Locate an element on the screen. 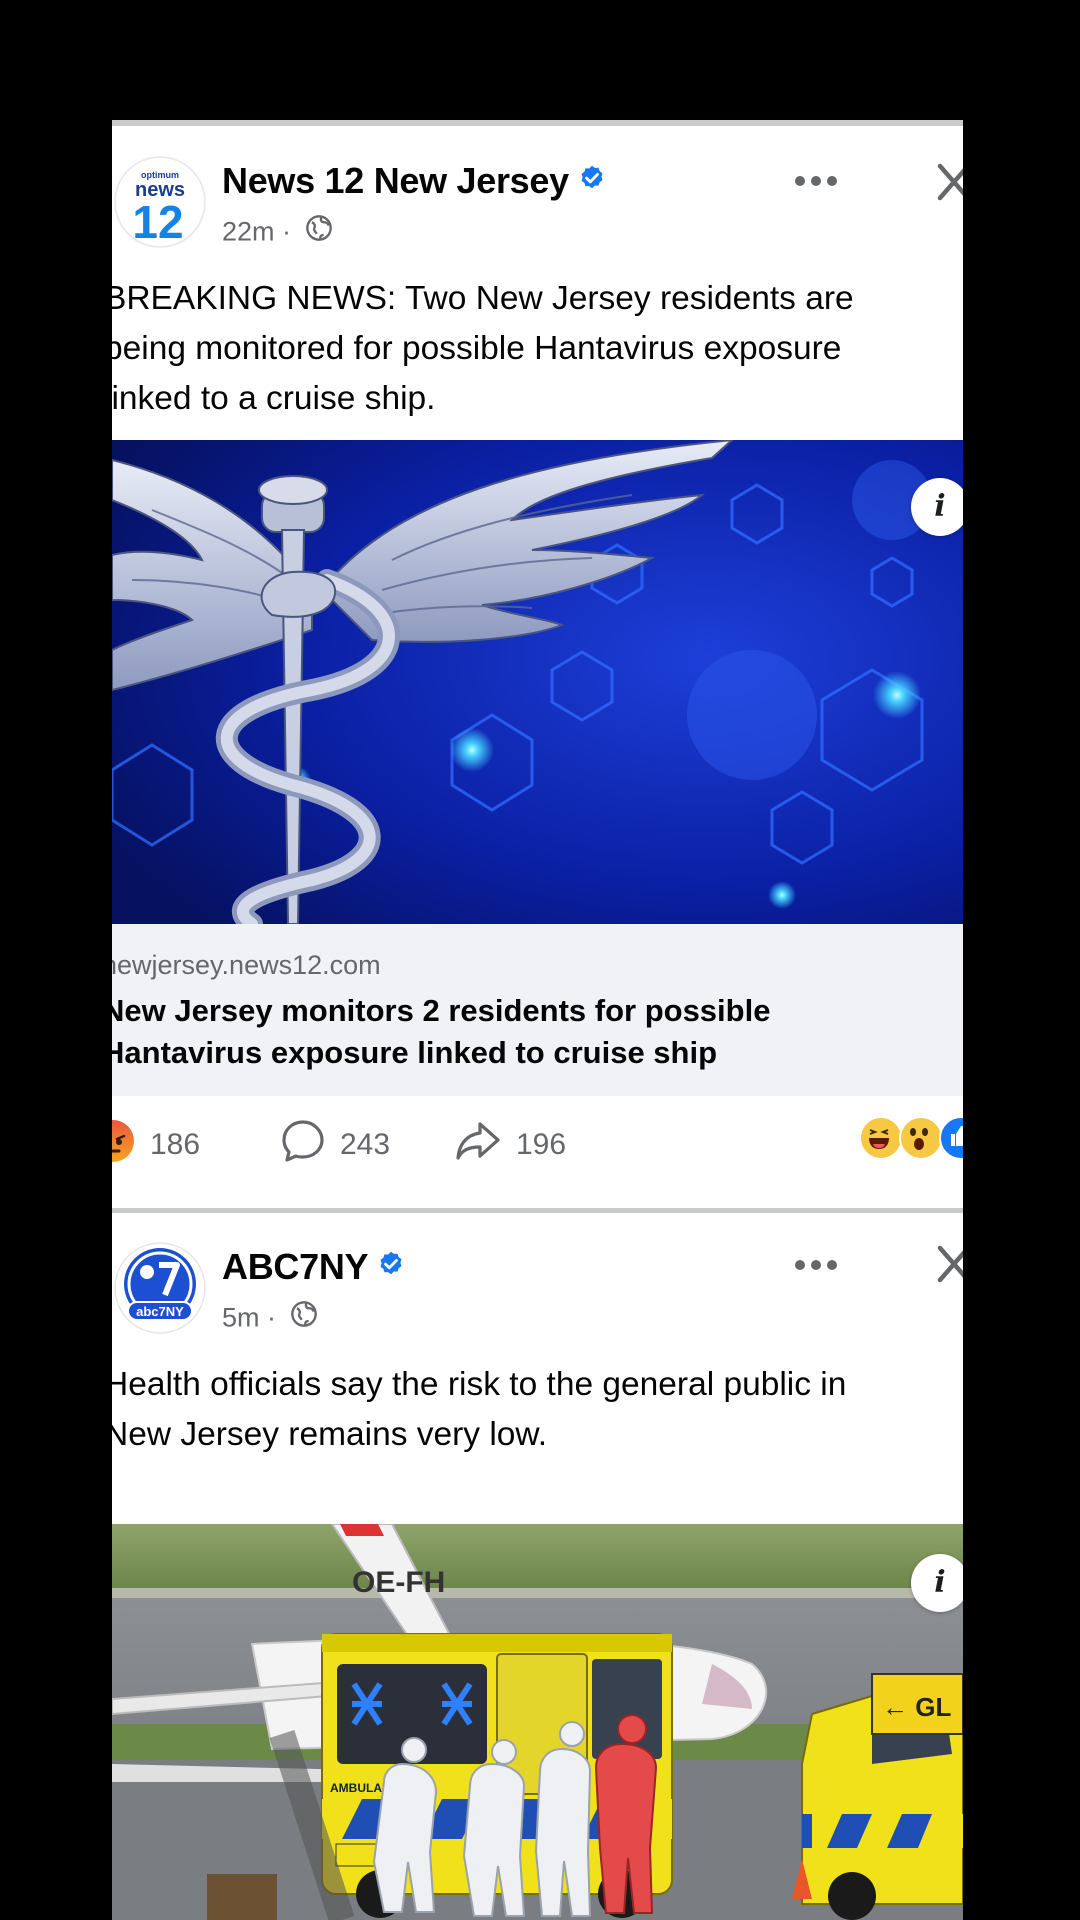 The height and width of the screenshot is (1920, 1080). angry-reaction-icon is located at coordinates (124, 1145).